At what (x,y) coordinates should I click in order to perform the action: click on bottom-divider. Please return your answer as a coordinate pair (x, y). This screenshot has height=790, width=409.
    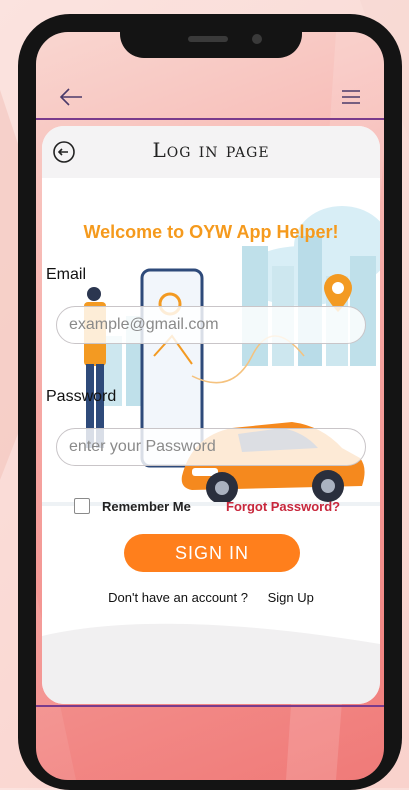
    Looking at the image, I should click on (210, 706).